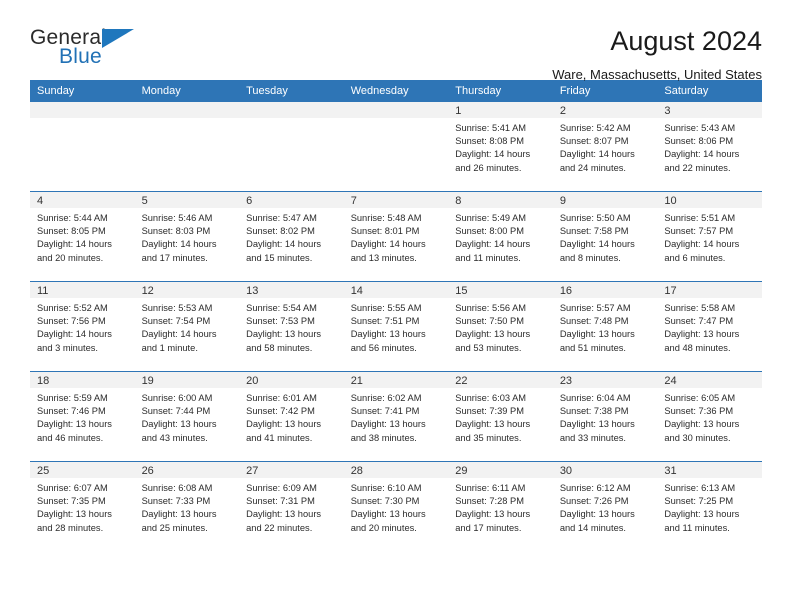  I want to click on daylight-text-line2: and 14 minutes., so click(592, 527).